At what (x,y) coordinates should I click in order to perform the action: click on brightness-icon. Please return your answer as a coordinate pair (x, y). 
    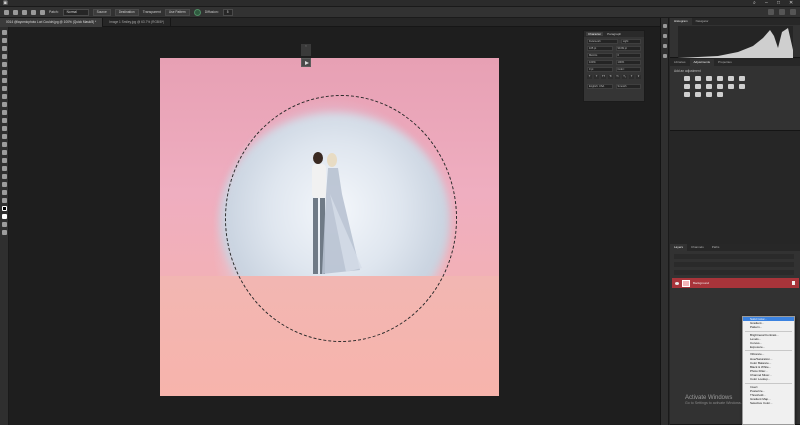
    Looking at the image, I should click on (687, 78).